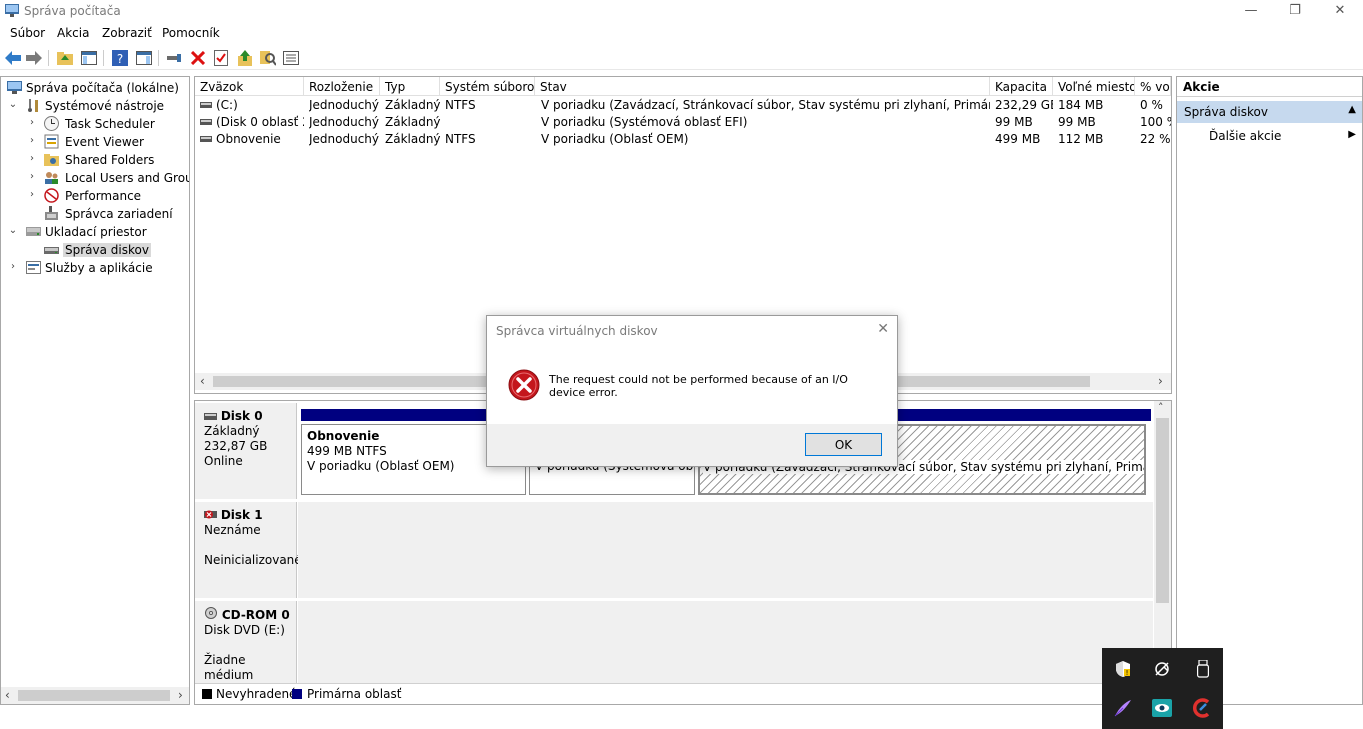 The width and height of the screenshot is (1363, 729). I want to click on tree-horizontal-scrollbar: ‹ ›, so click(95, 695).